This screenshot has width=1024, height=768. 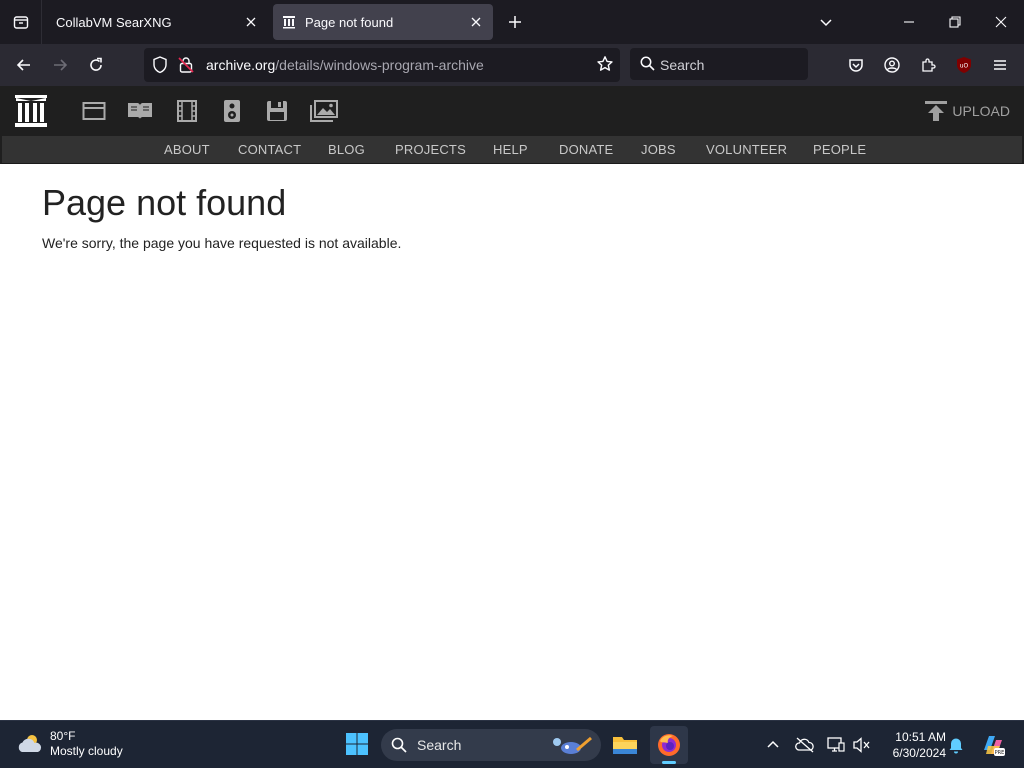 I want to click on nav-projects: PROJECTS, so click(x=430, y=149).